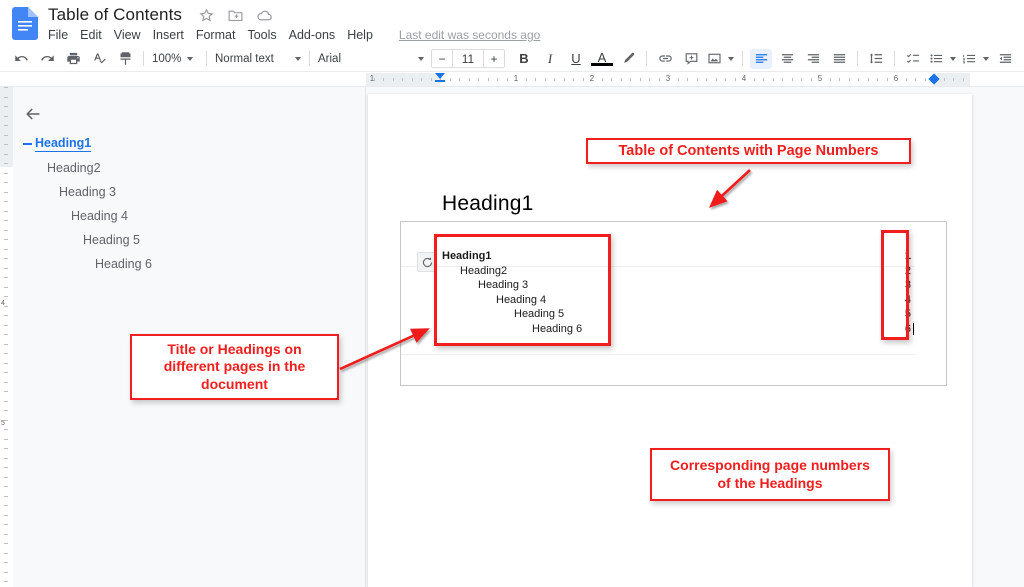 This screenshot has height=587, width=1024. What do you see at coordinates (942, 59) in the screenshot?
I see `bulleted-list-icon` at bounding box center [942, 59].